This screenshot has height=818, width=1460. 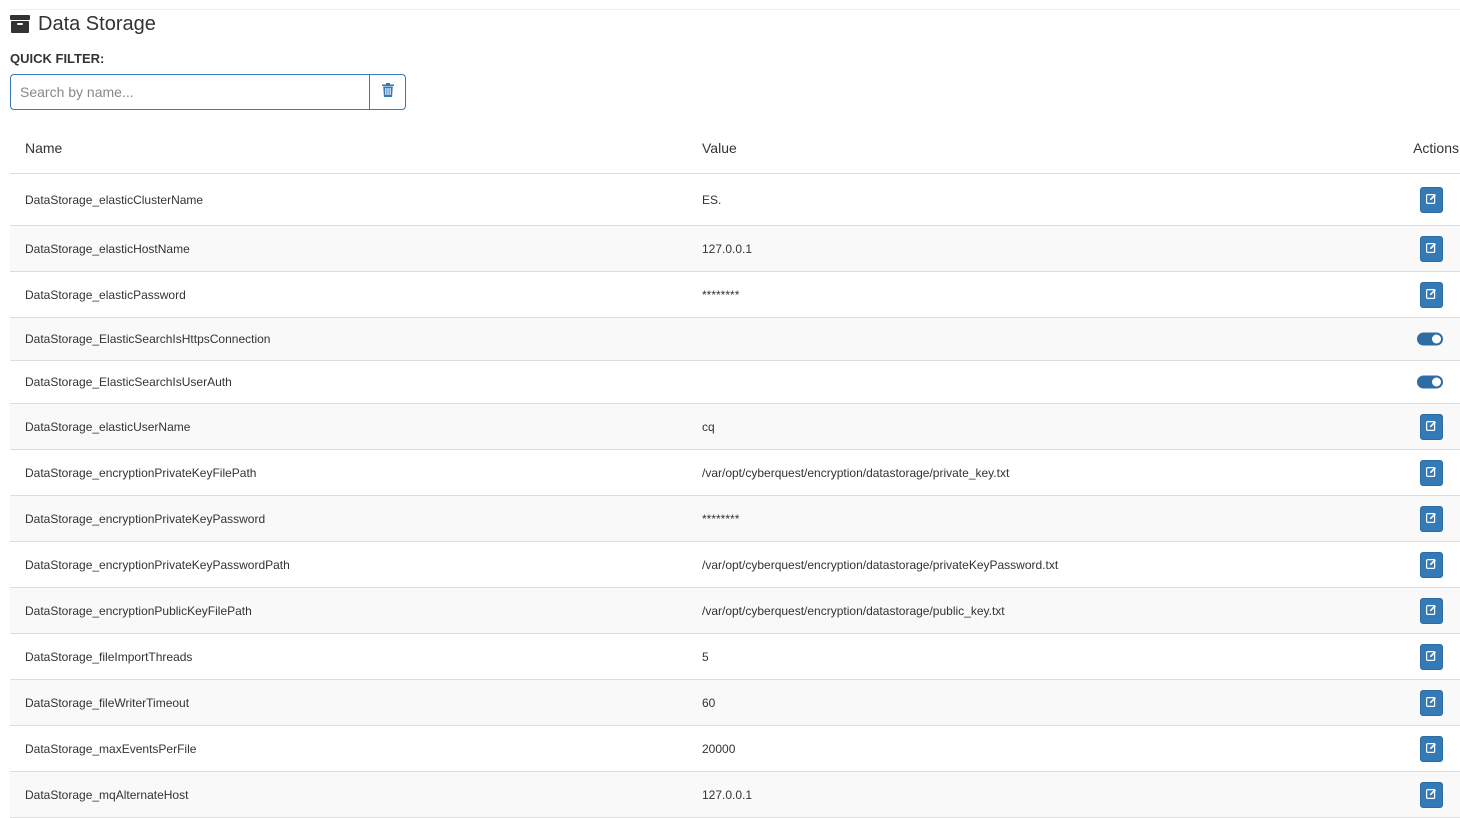 What do you see at coordinates (735, 382) in the screenshot?
I see `table-row: DataStorage_ElasticSearchIsUserAuth` at bounding box center [735, 382].